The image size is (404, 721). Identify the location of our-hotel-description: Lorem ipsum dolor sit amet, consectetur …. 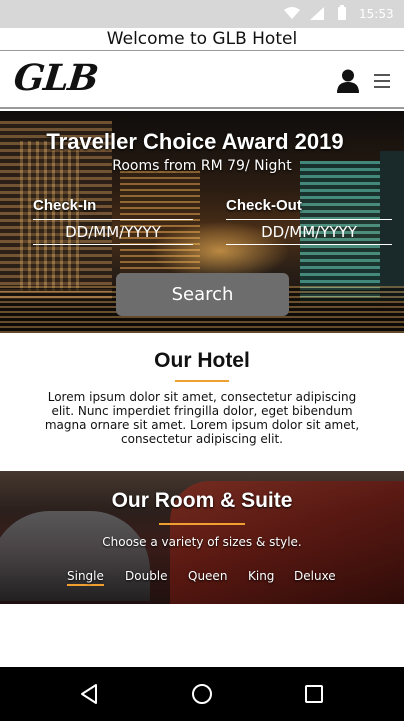
(202, 418).